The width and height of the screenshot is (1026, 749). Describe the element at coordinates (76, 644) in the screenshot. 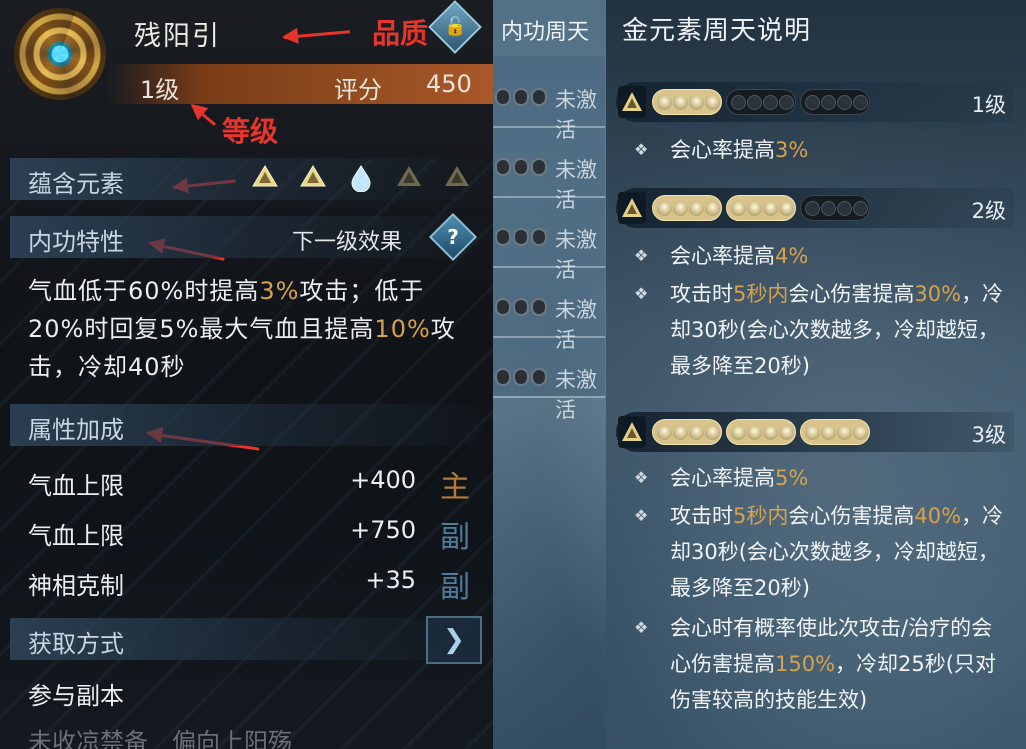

I see `source-title: 获取方式` at that location.